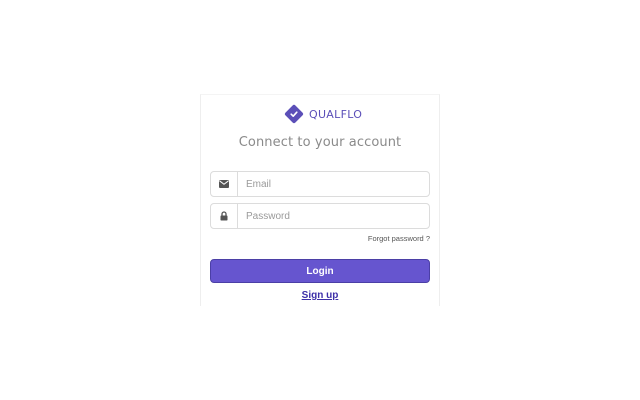 Image resolution: width=640 pixels, height=400 pixels. Describe the element at coordinates (333, 184) in the screenshot. I see `email-input` at that location.